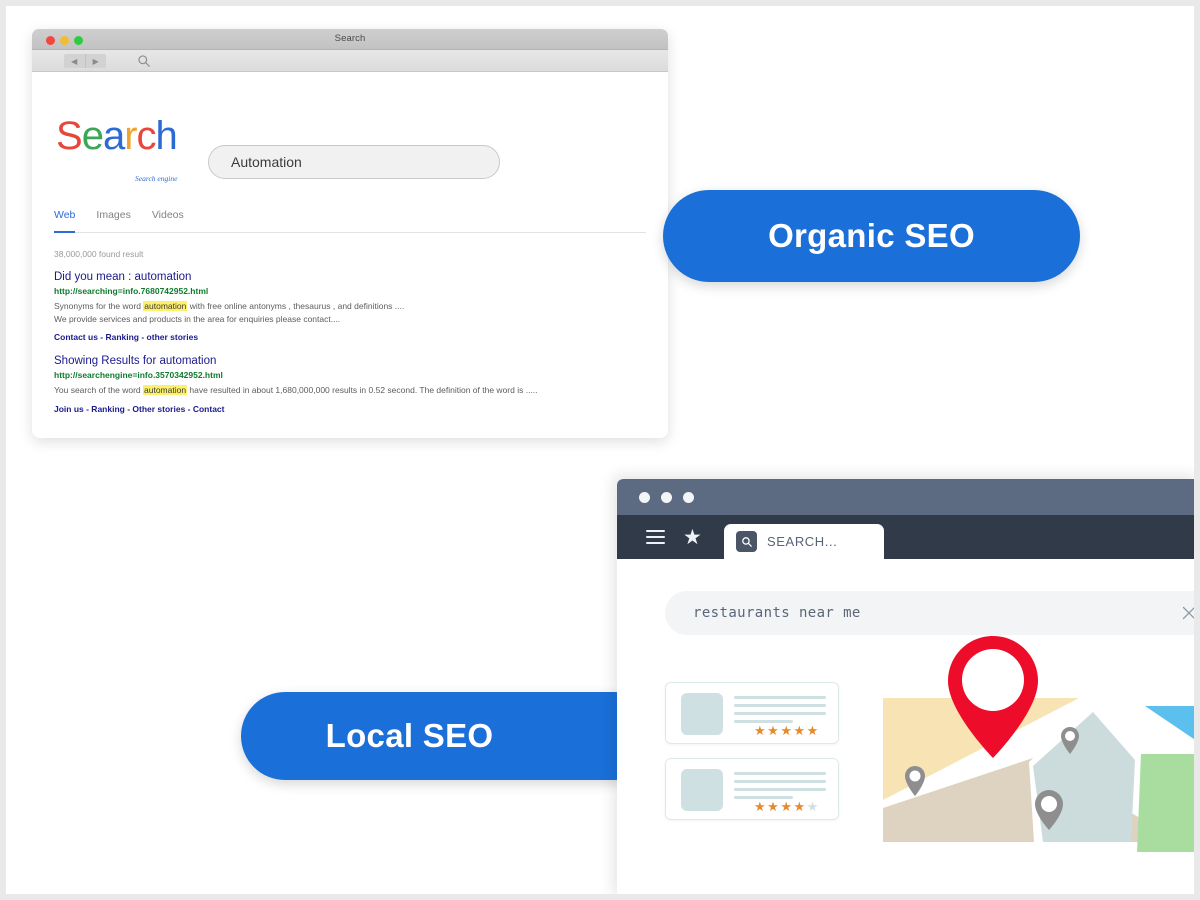  Describe the element at coordinates (350, 61) in the screenshot. I see `mac-toolbar: ◀ ▶` at that location.